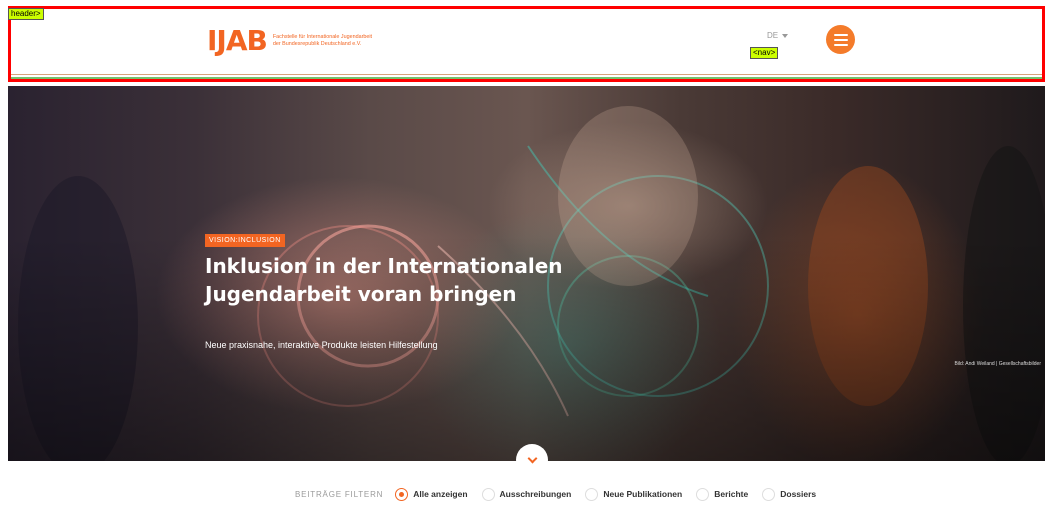  Describe the element at coordinates (764, 53) in the screenshot. I see `debug-nav-tag: <nav>` at that location.